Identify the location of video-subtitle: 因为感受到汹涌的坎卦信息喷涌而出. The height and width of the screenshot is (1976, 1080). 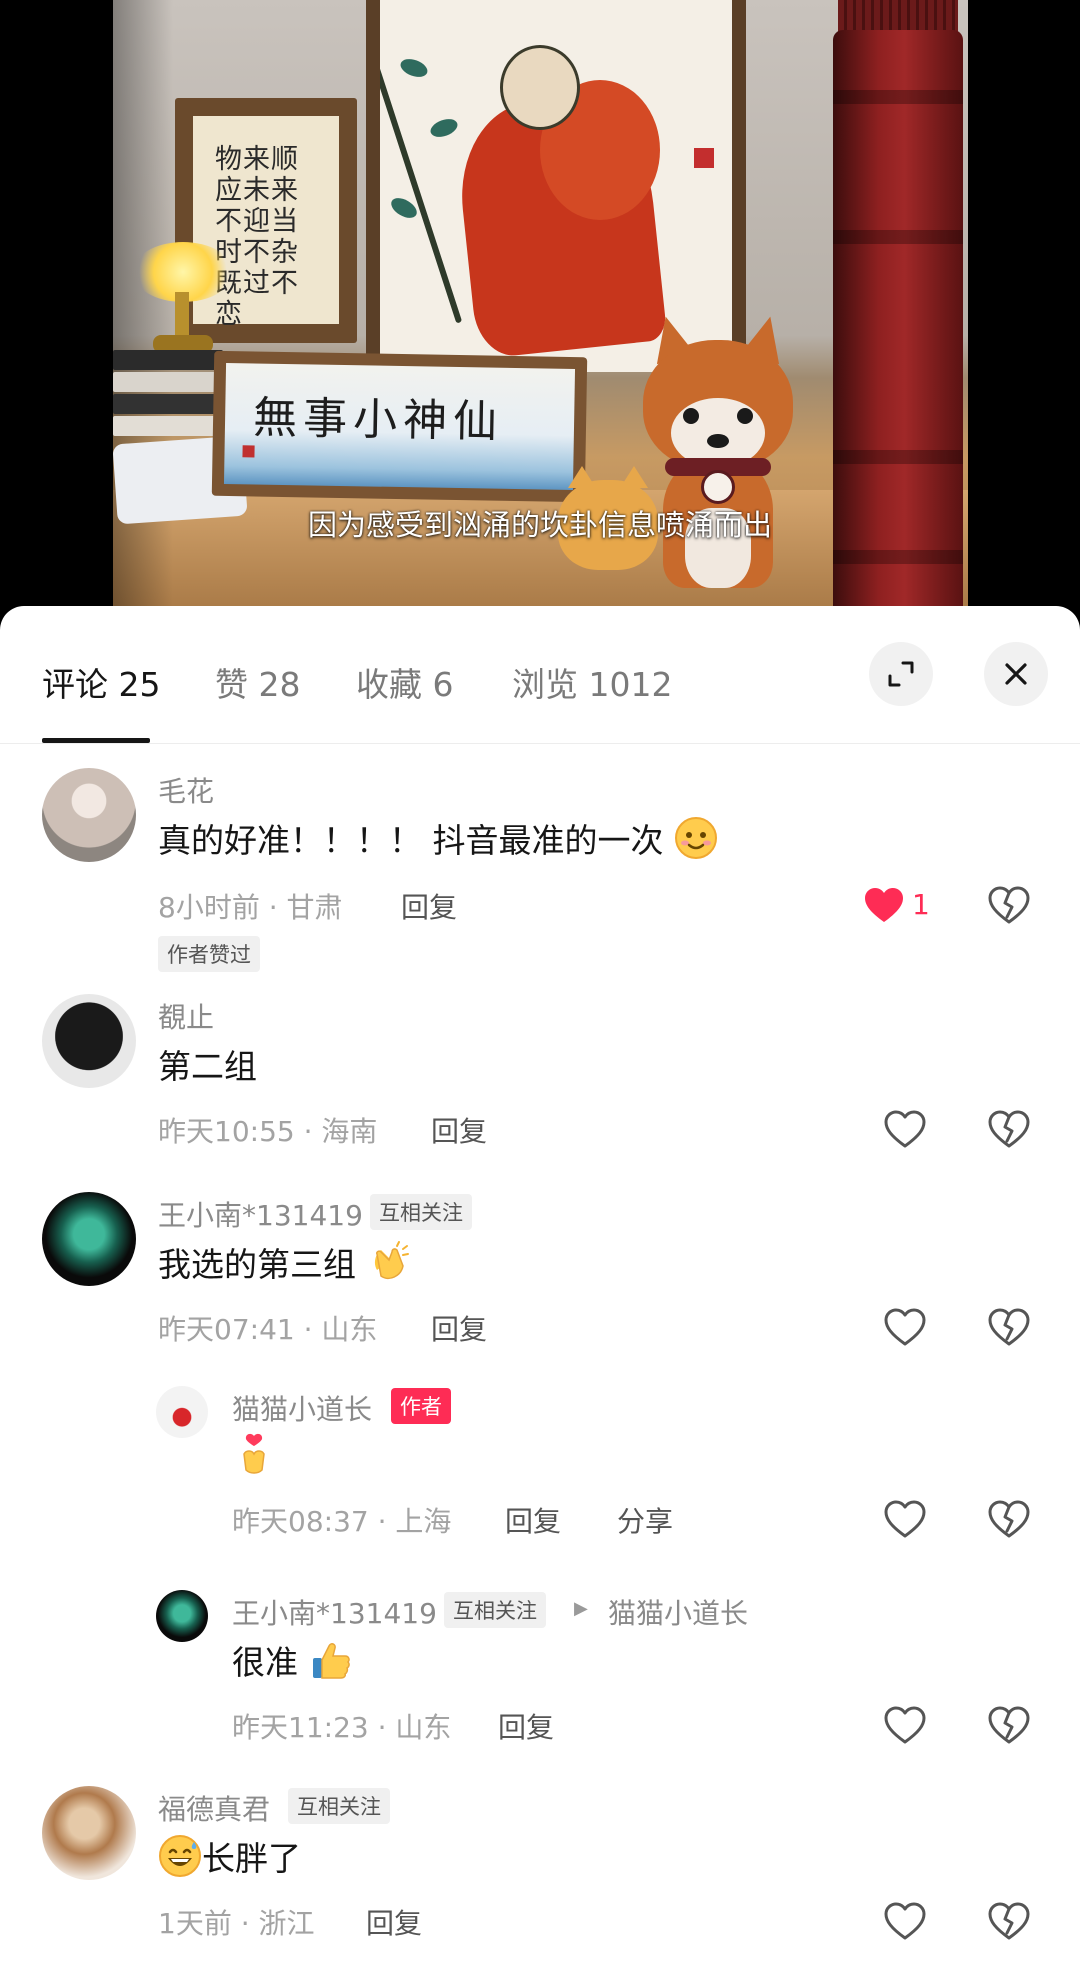
(539, 525).